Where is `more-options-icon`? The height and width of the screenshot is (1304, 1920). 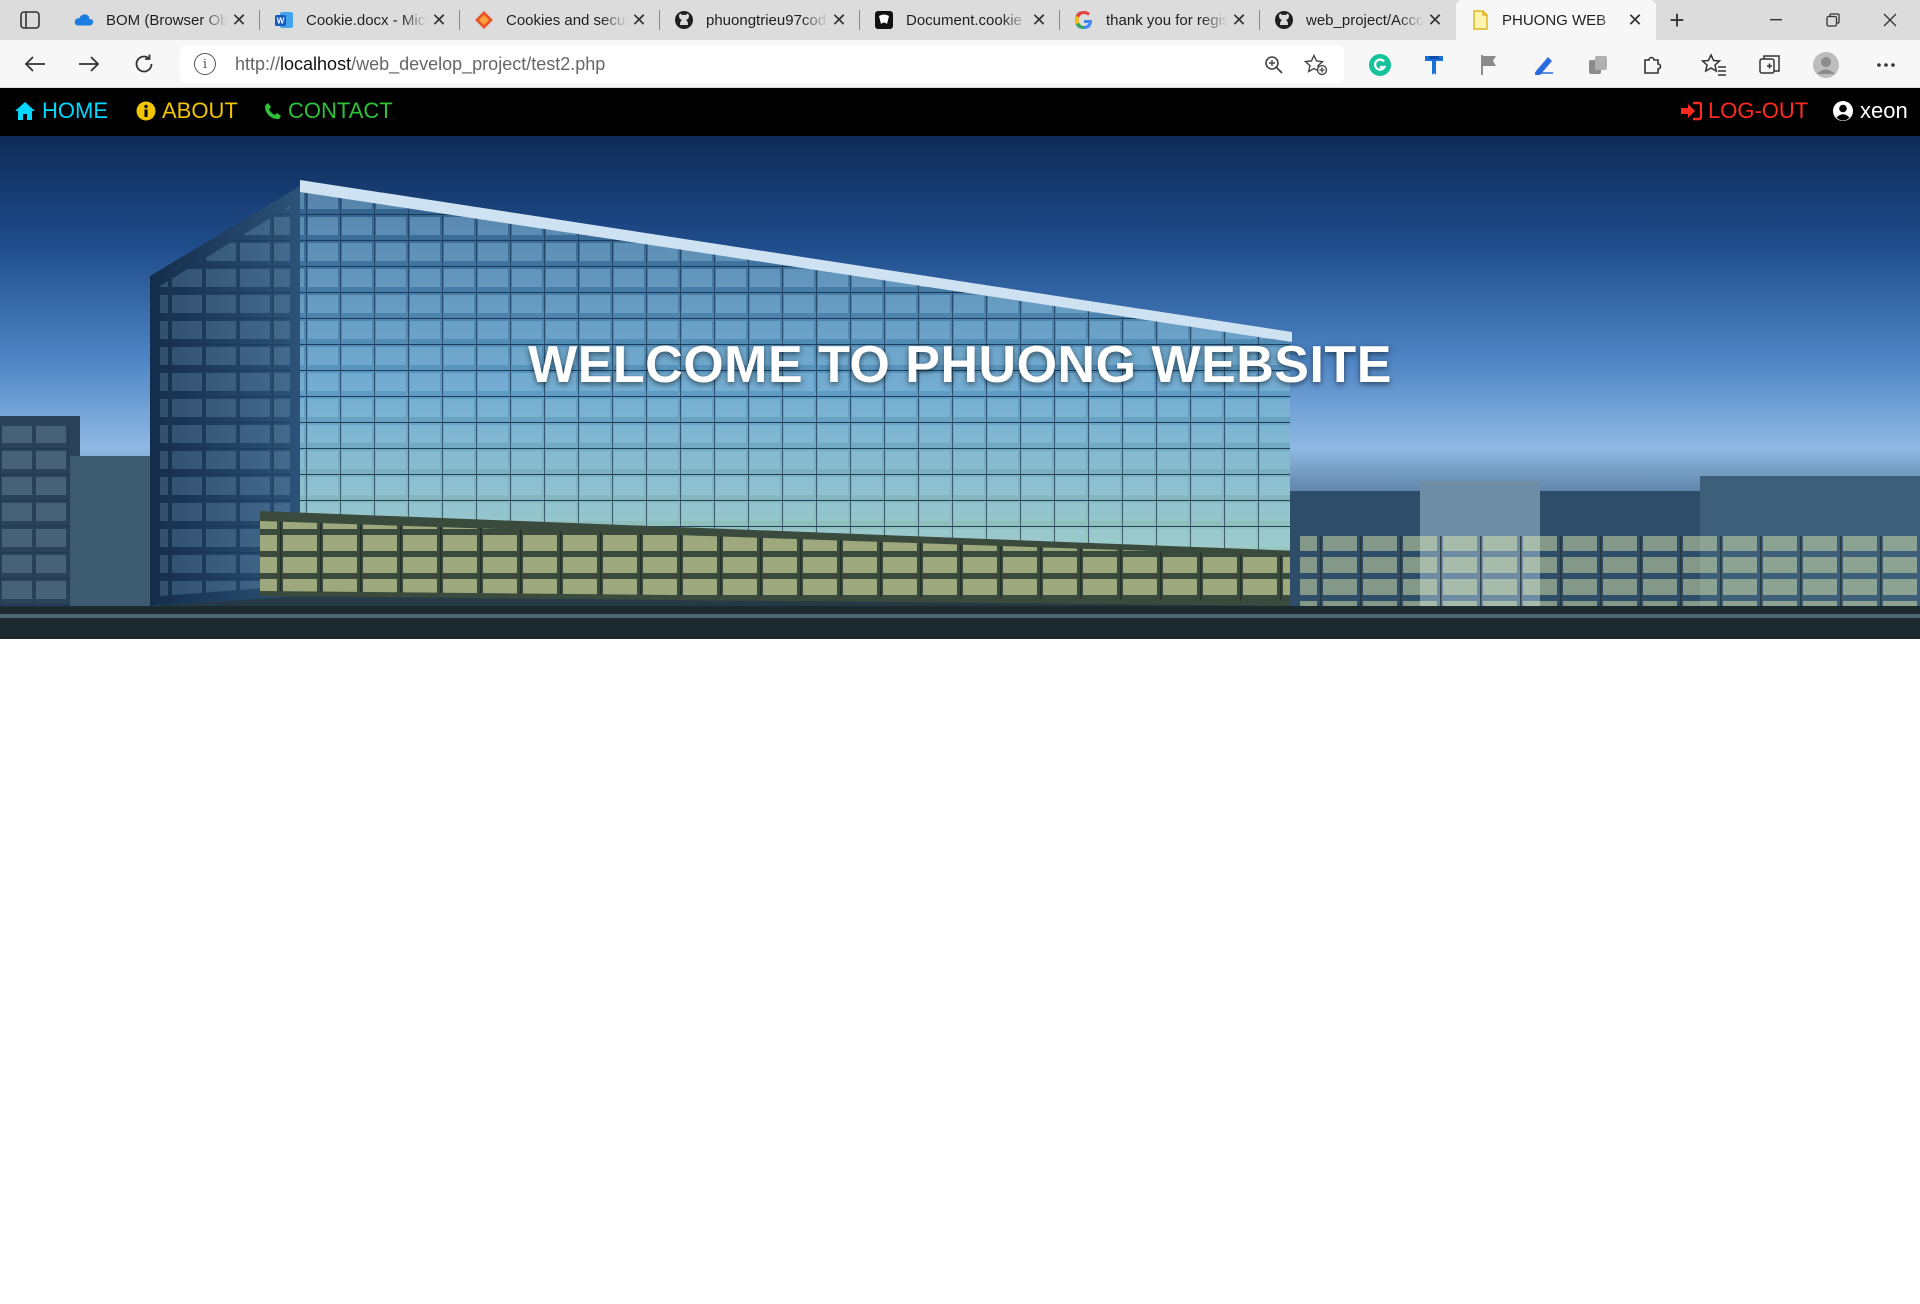
more-options-icon is located at coordinates (1886, 65).